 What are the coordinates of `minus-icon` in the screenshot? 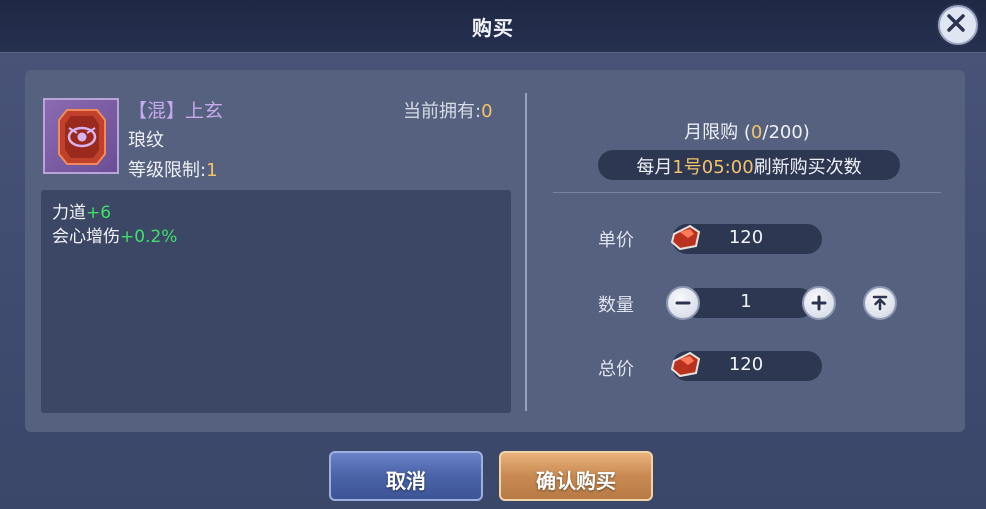 It's located at (683, 303).